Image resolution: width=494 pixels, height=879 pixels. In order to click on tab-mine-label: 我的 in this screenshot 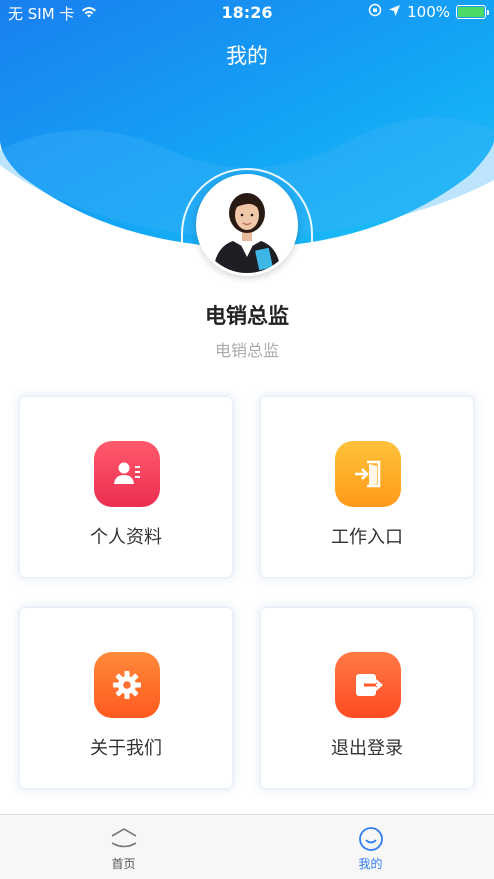, I will do `click(370, 864)`.